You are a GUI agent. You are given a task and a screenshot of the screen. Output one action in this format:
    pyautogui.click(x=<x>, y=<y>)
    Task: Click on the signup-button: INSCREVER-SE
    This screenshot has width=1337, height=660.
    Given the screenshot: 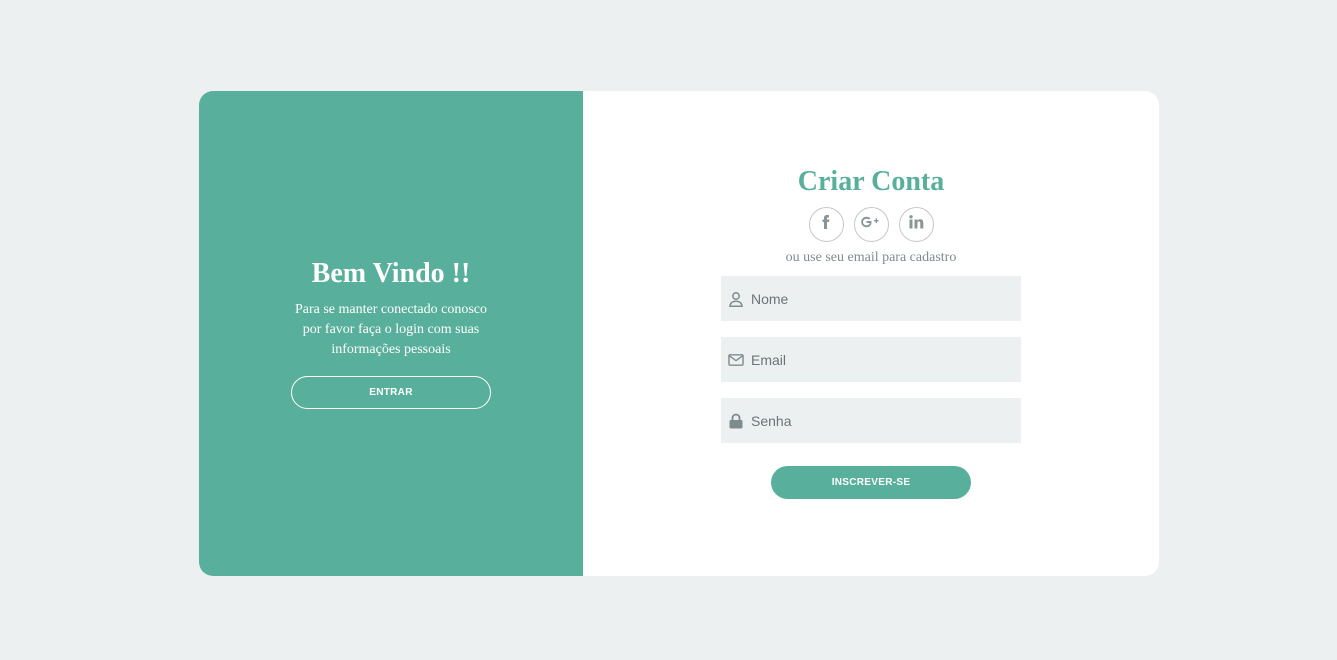 What is the action you would take?
    pyautogui.click(x=871, y=482)
    